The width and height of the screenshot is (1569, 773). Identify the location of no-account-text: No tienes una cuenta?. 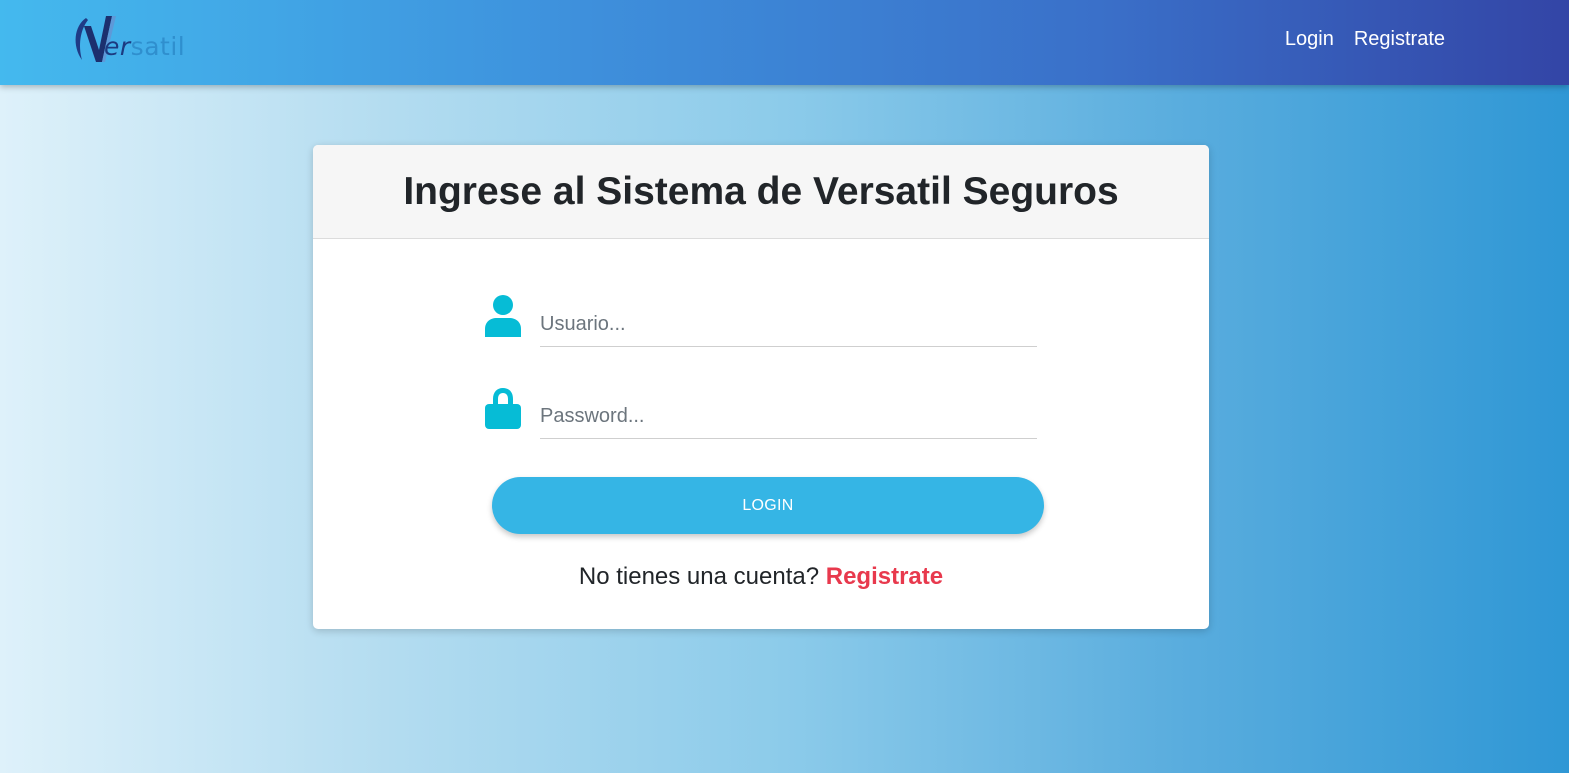
(699, 576).